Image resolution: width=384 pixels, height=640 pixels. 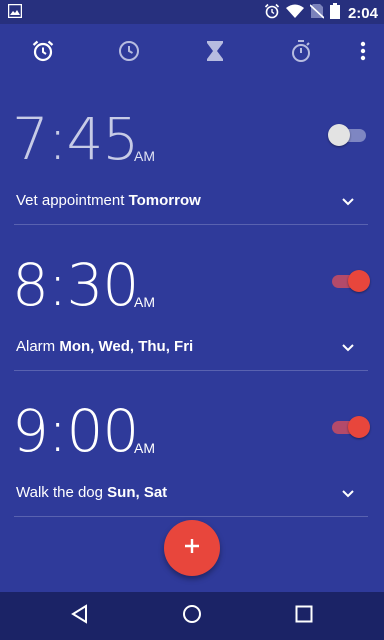 I want to click on alarm-clock-icon, so click(x=43, y=53).